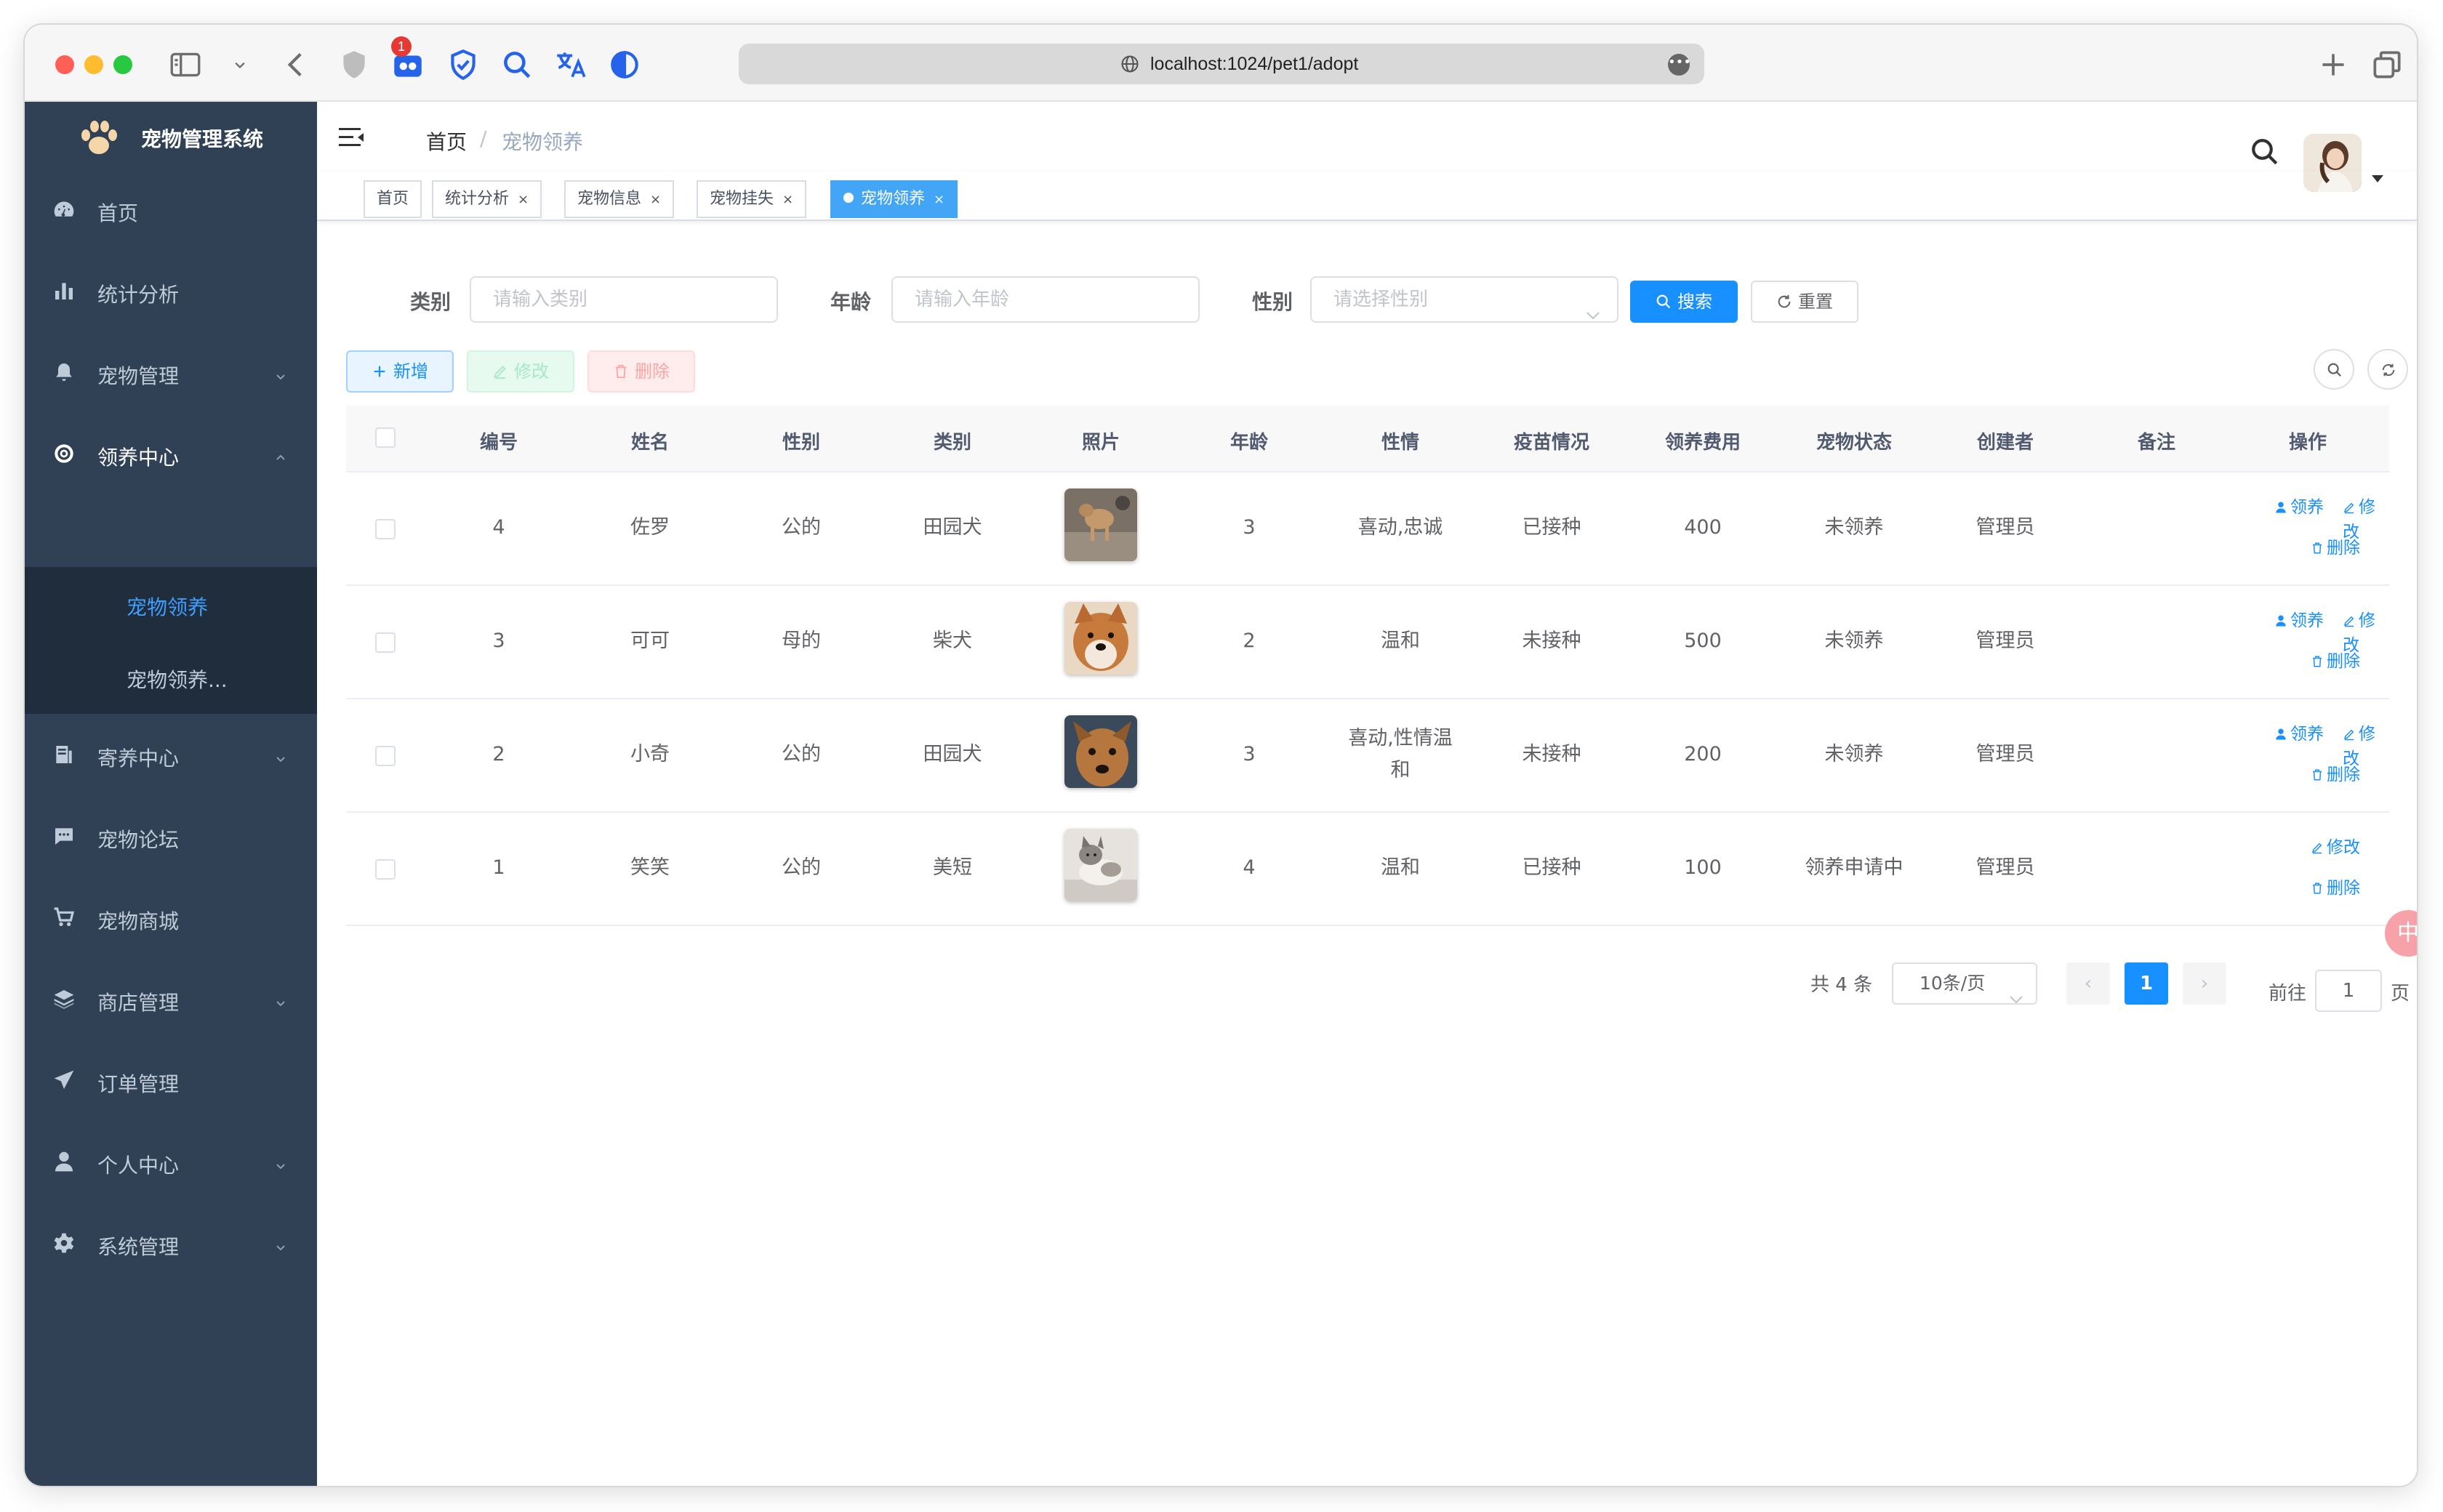 Image resolution: width=2443 pixels, height=1512 pixels. What do you see at coordinates (1221, 64) in the screenshot?
I see `address-bar: localhost:1024/pet1/adopt •••` at bounding box center [1221, 64].